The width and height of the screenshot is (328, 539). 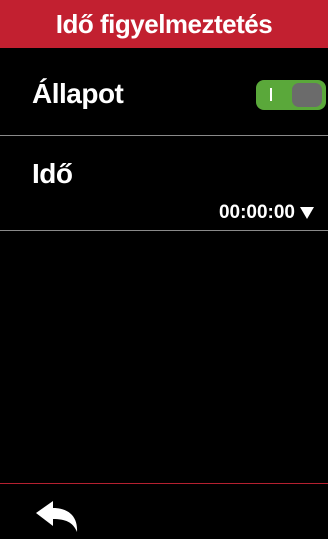 I want to click on status-toggle, so click(x=291, y=95).